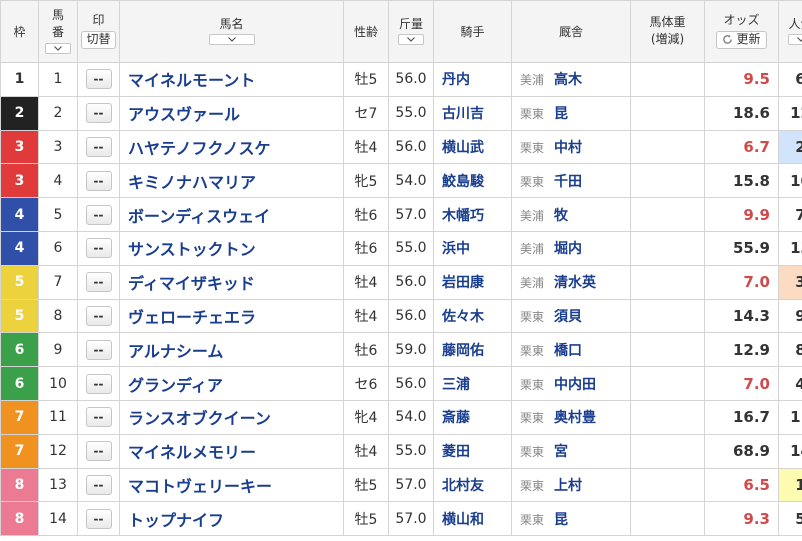 This screenshot has width=802, height=541. What do you see at coordinates (472, 181) in the screenshot?
I see `jockey-link: 鮫島駿` at bounding box center [472, 181].